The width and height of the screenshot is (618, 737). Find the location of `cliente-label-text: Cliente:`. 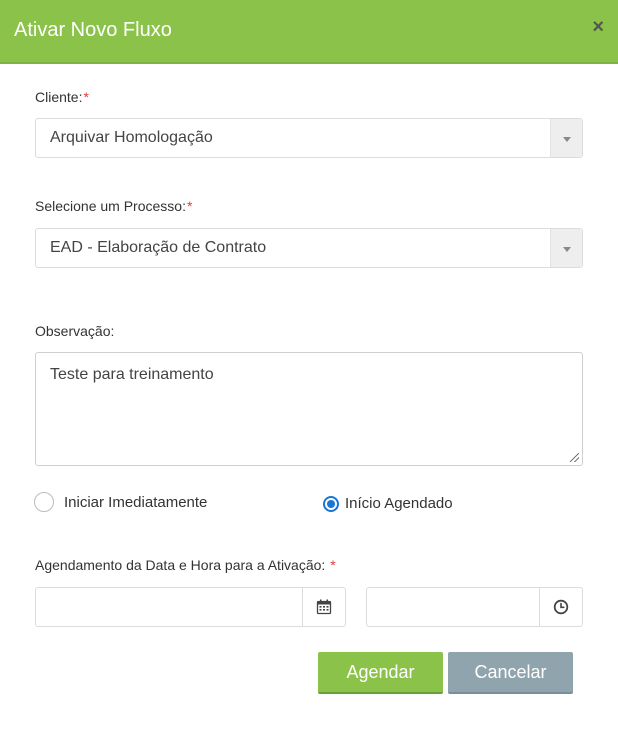

cliente-label-text: Cliente: is located at coordinates (59, 97).